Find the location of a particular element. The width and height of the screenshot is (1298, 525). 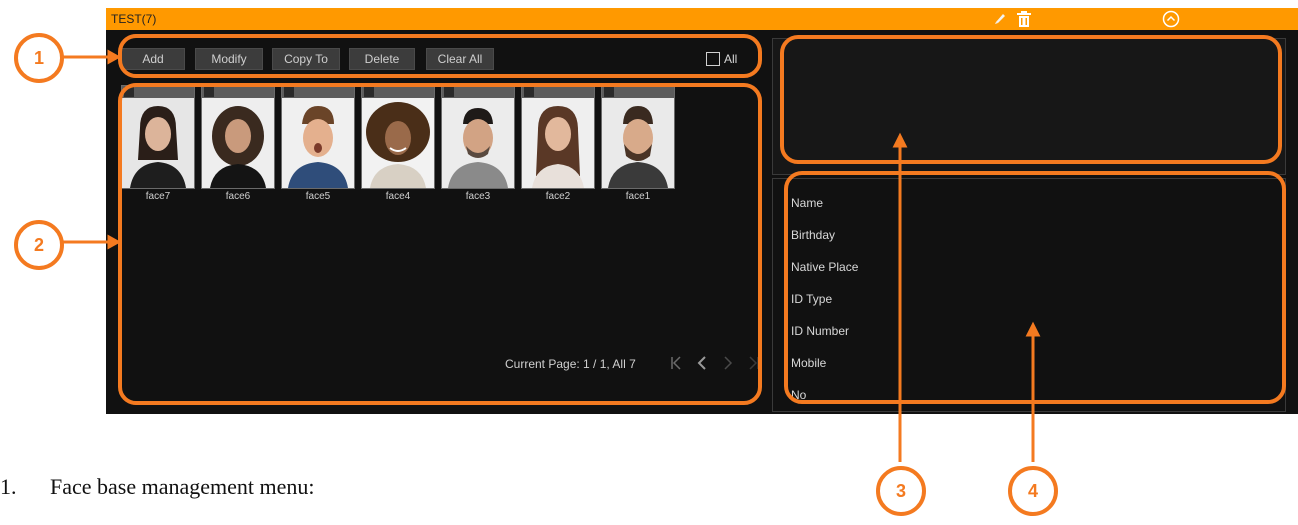

caption: 1. Face base management menu: is located at coordinates (157, 487).